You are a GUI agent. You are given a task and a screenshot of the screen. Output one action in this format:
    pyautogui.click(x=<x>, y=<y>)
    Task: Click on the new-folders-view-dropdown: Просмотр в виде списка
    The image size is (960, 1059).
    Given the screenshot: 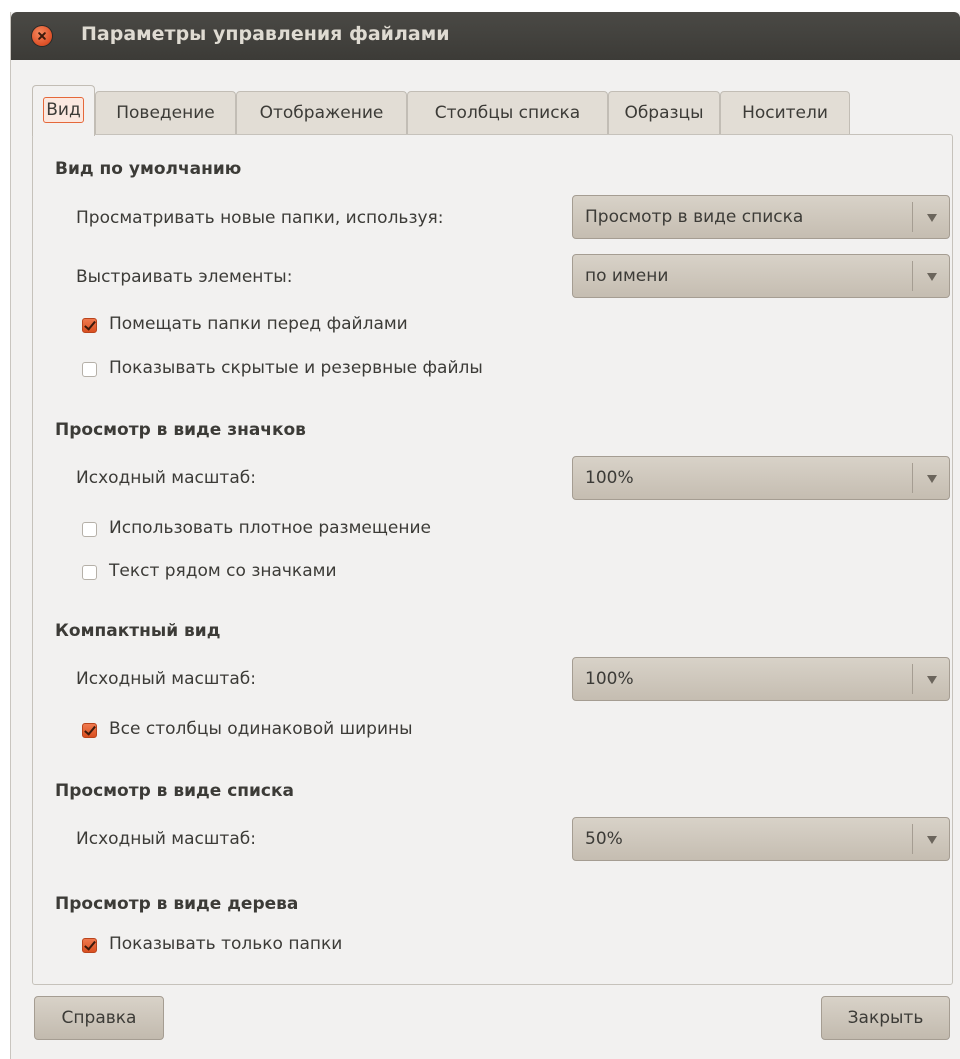 What is the action you would take?
    pyautogui.click(x=761, y=217)
    